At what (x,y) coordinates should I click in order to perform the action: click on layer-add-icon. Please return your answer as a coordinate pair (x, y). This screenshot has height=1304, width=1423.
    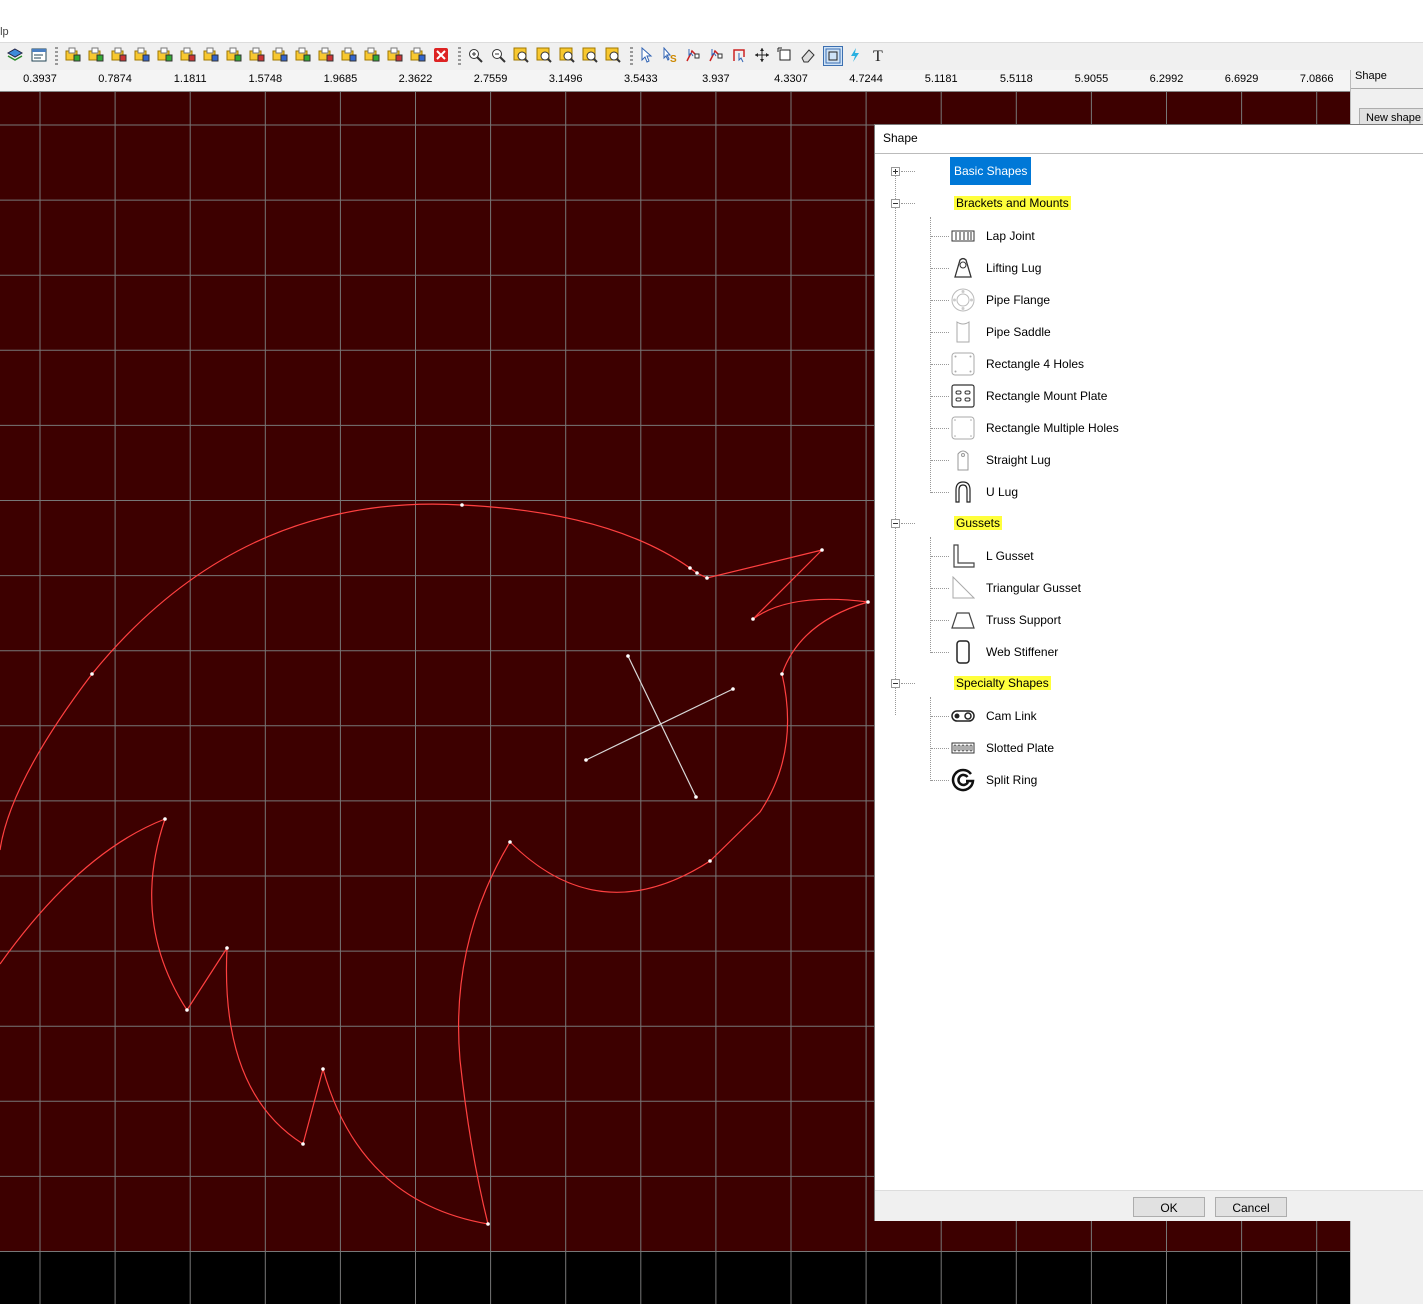
    Looking at the image, I should click on (188, 55).